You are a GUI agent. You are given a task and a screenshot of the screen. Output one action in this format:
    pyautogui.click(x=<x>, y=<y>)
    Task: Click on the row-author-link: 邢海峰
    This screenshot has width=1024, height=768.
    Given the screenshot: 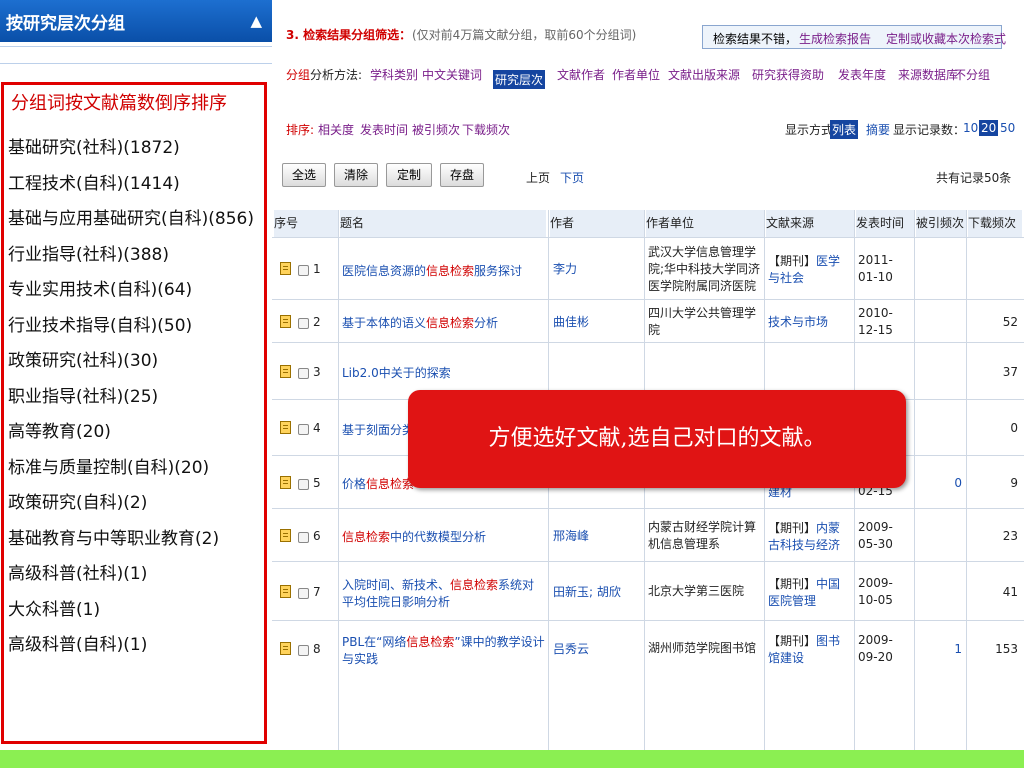 What is the action you would take?
    pyautogui.click(x=598, y=536)
    